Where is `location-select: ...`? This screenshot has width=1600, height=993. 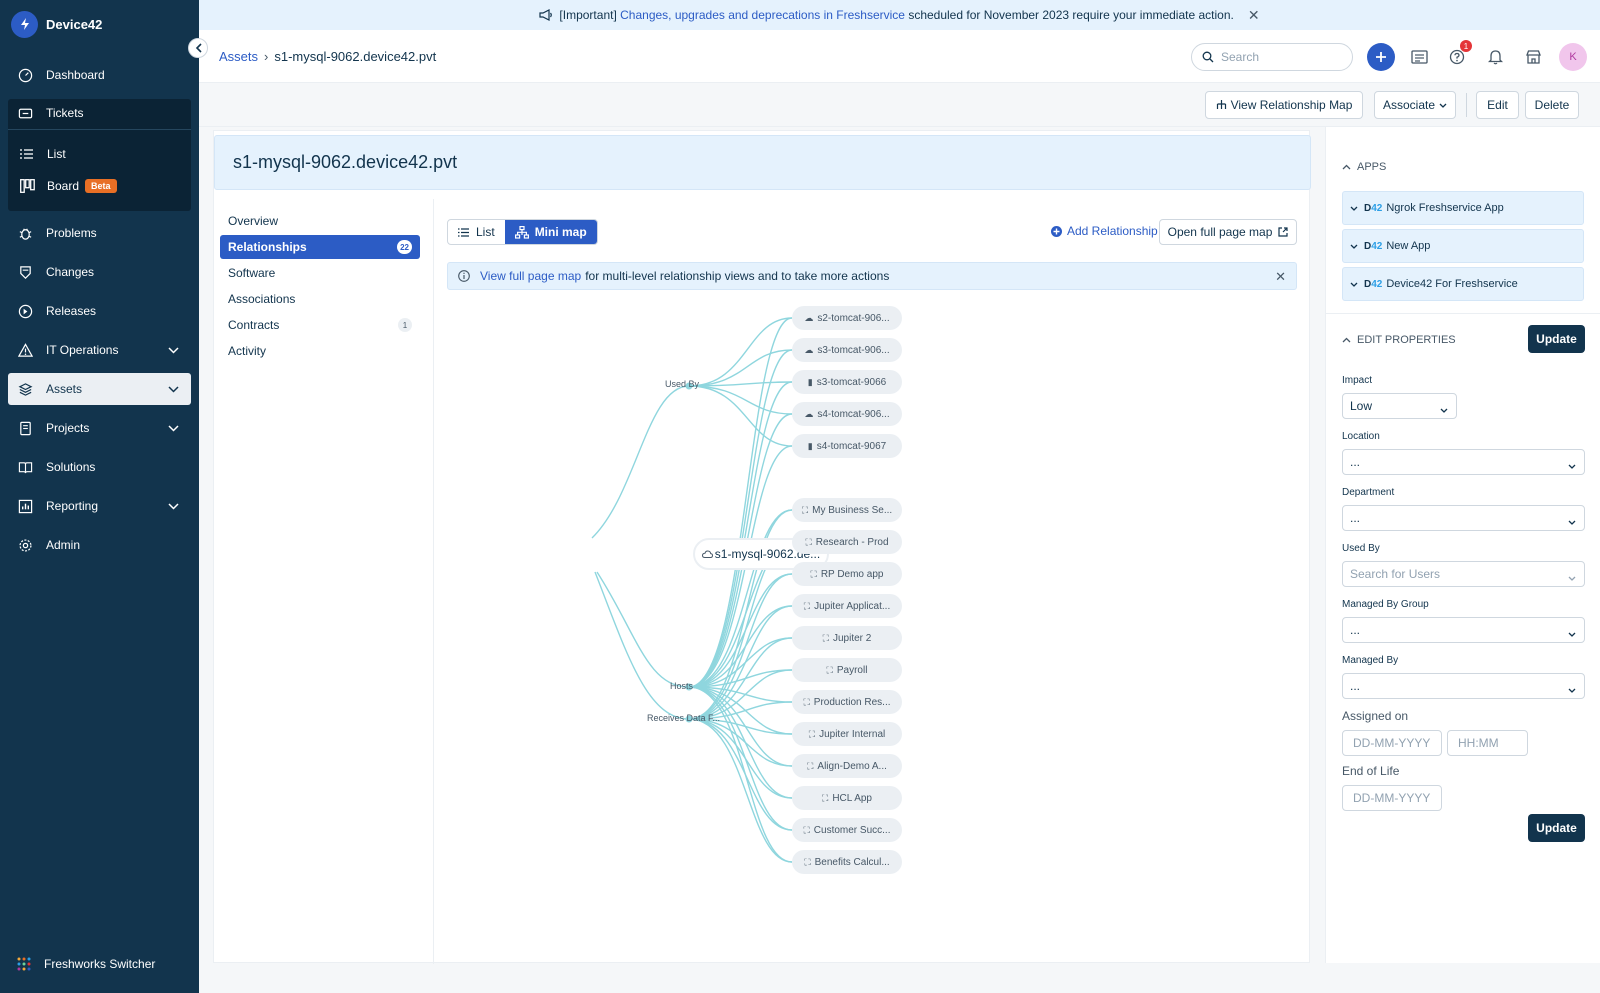
location-select: ... is located at coordinates (1463, 462).